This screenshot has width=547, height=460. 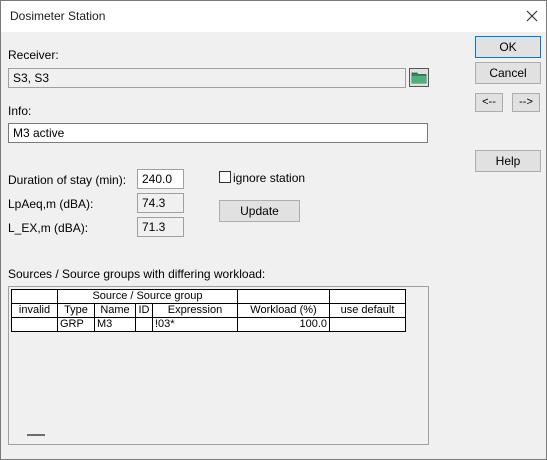 What do you see at coordinates (273, 16) in the screenshot?
I see `title-bar: Dosimeter Station` at bounding box center [273, 16].